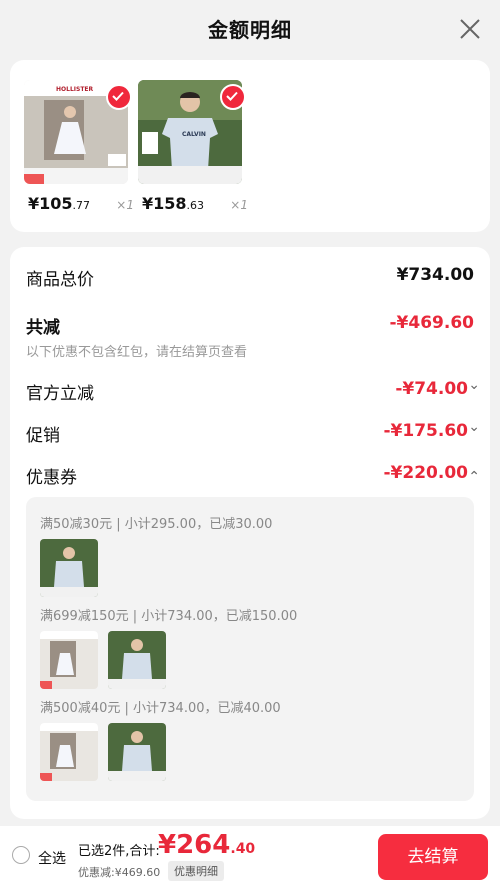 This screenshot has height=881, width=500. Describe the element at coordinates (119, 851) in the screenshot. I see `selected-count: 已选2件,合计:` at that location.